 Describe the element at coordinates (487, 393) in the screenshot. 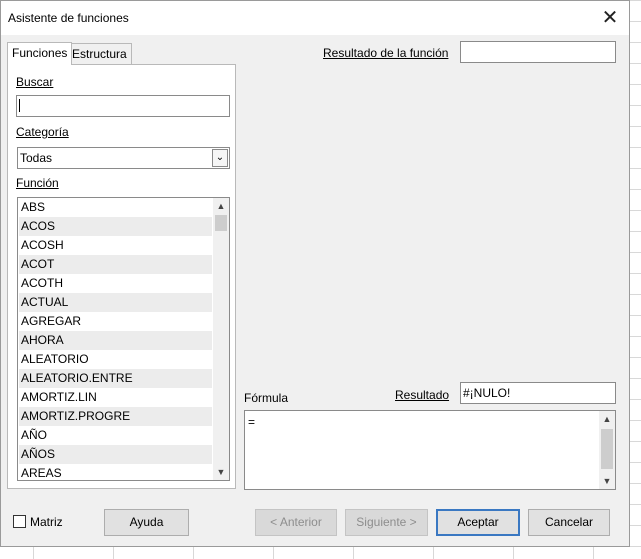

I see `result-value: #¡NULO!` at that location.